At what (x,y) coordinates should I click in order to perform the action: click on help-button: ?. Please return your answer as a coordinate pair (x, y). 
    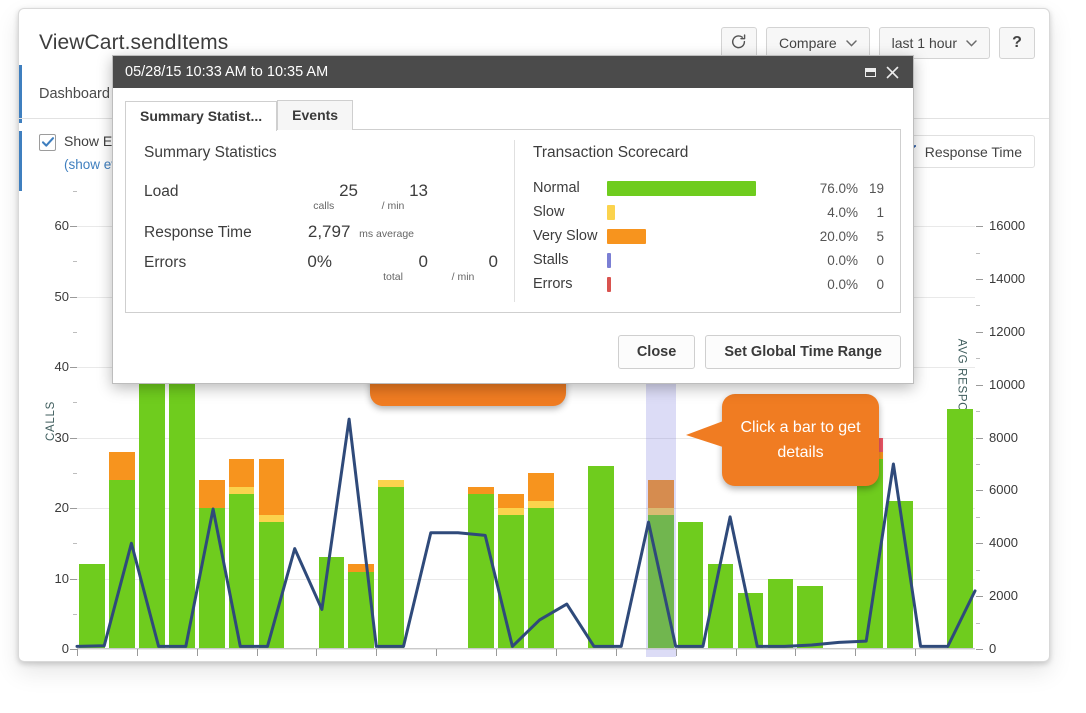
    Looking at the image, I should click on (1017, 43).